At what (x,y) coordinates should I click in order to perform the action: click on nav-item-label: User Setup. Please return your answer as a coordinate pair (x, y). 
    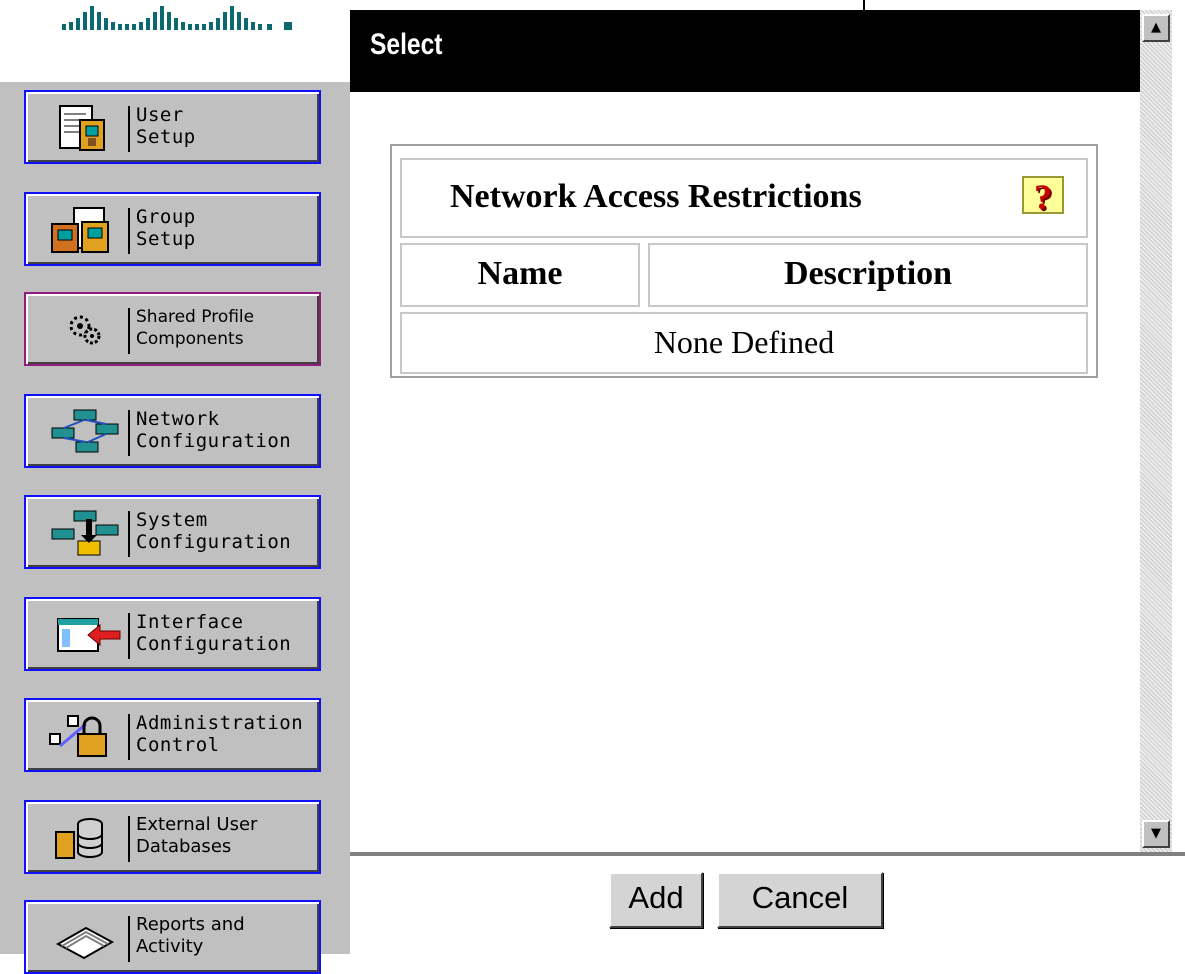
    Looking at the image, I should click on (166, 126).